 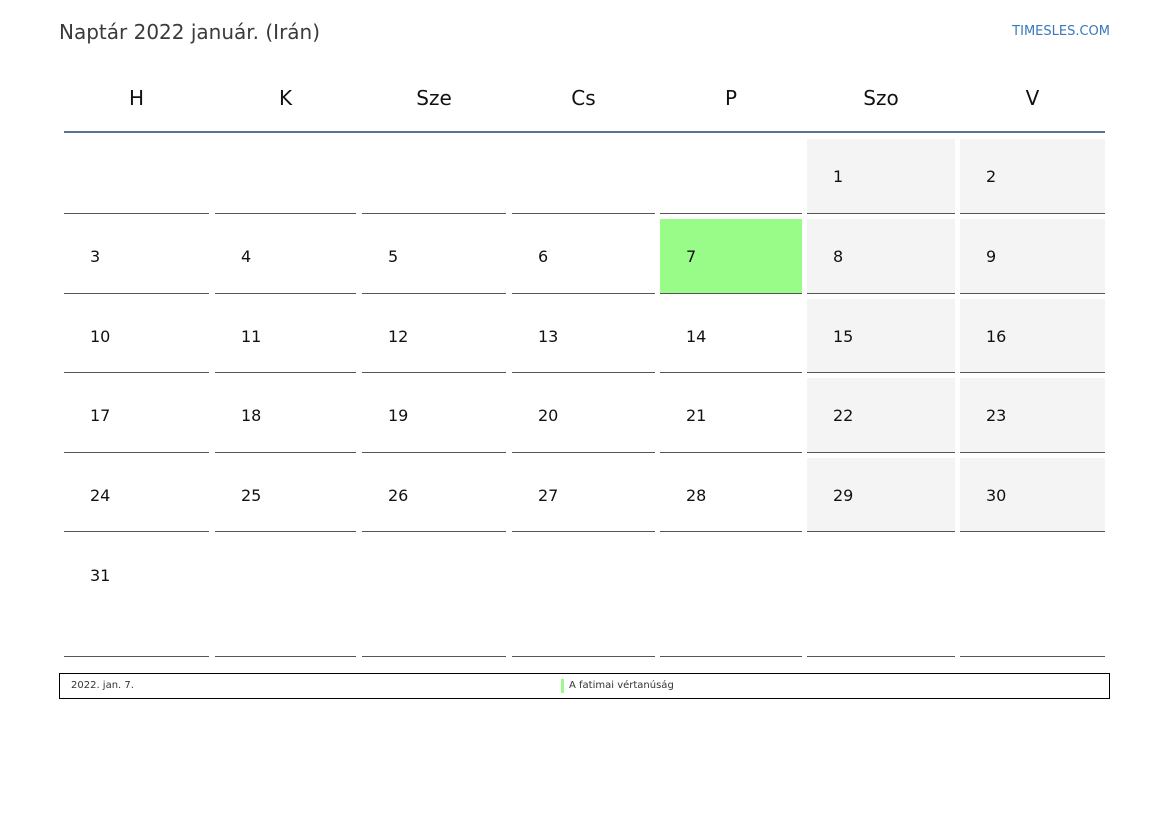 What do you see at coordinates (881, 415) in the screenshot?
I see `calendar-day-cell: 22` at bounding box center [881, 415].